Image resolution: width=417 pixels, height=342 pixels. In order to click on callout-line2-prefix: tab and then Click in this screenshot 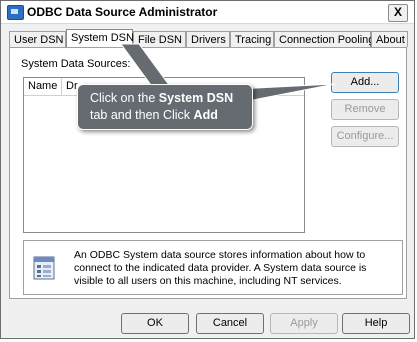, I will do `click(142, 115)`.